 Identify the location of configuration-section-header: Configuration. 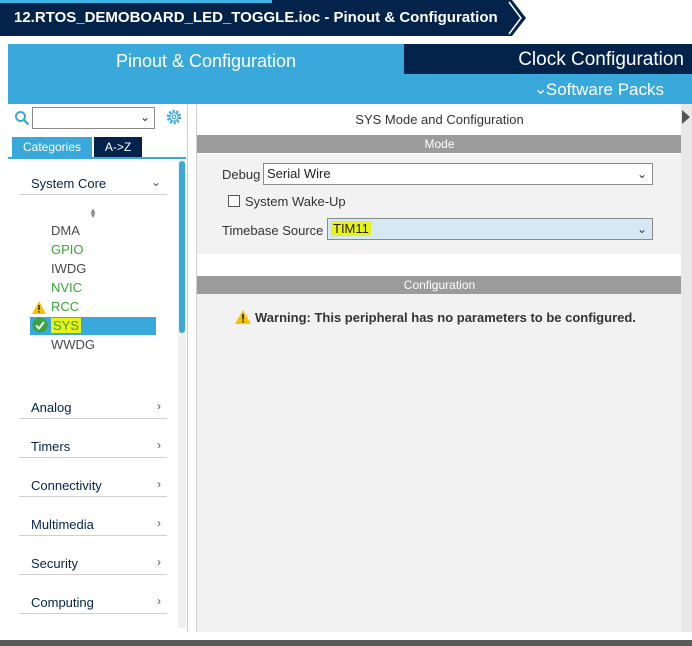
(439, 285).